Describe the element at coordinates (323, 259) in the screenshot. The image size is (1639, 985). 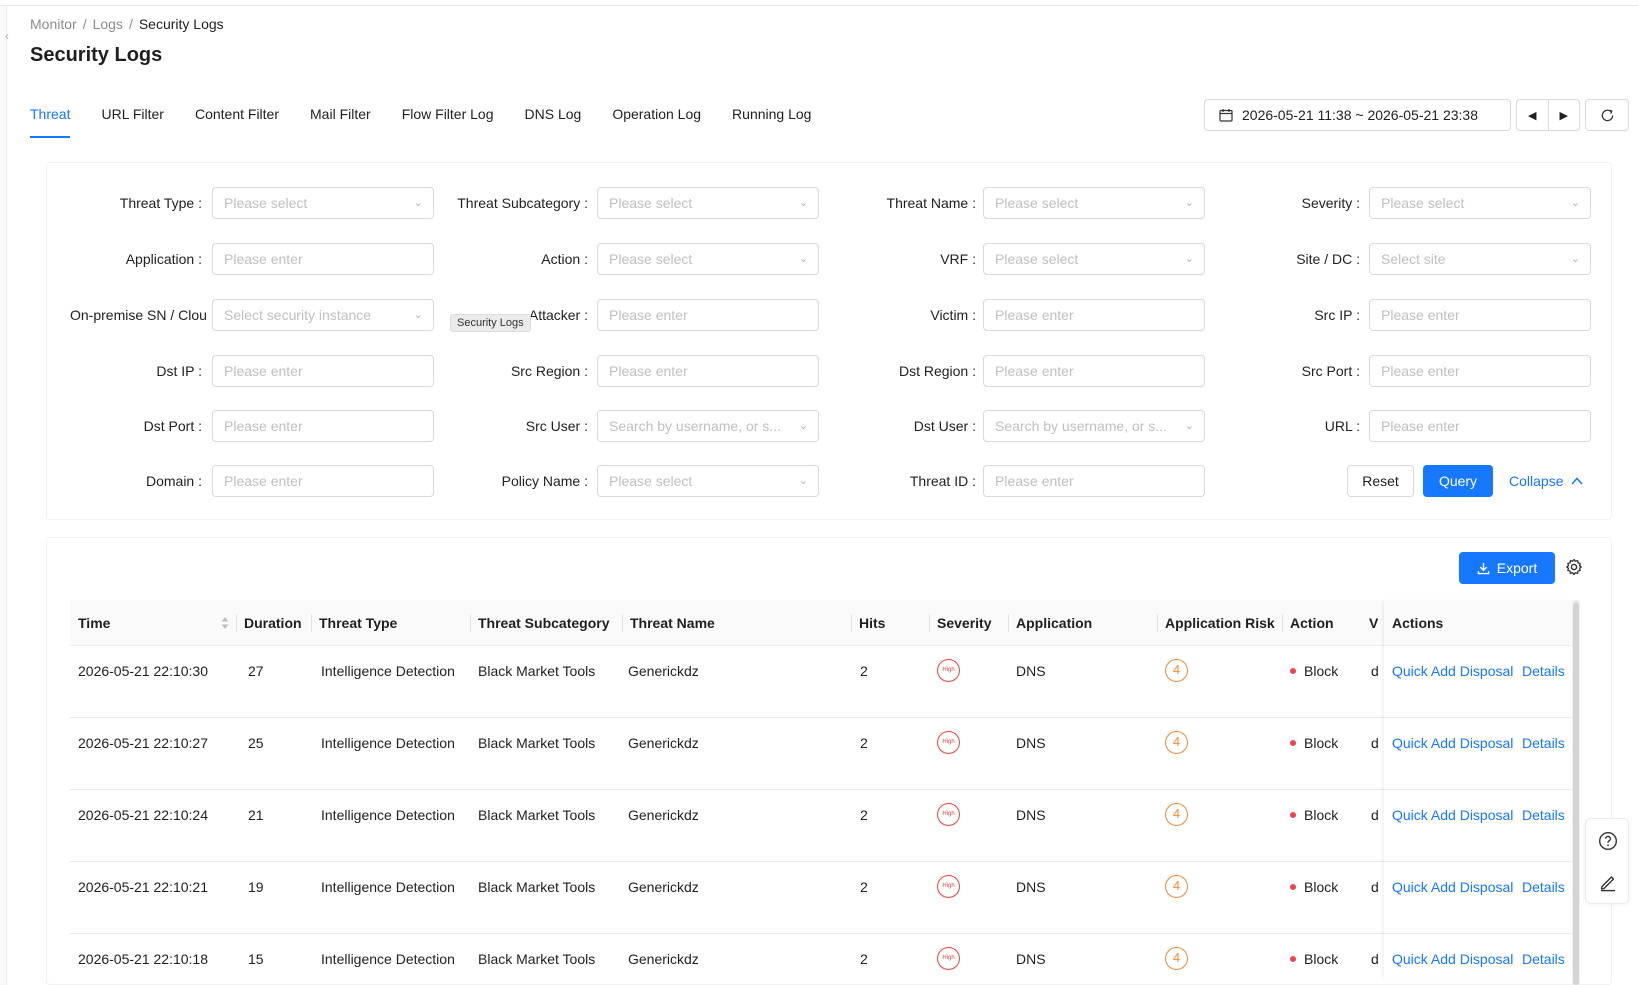
I see `application-input: Please enter` at that location.